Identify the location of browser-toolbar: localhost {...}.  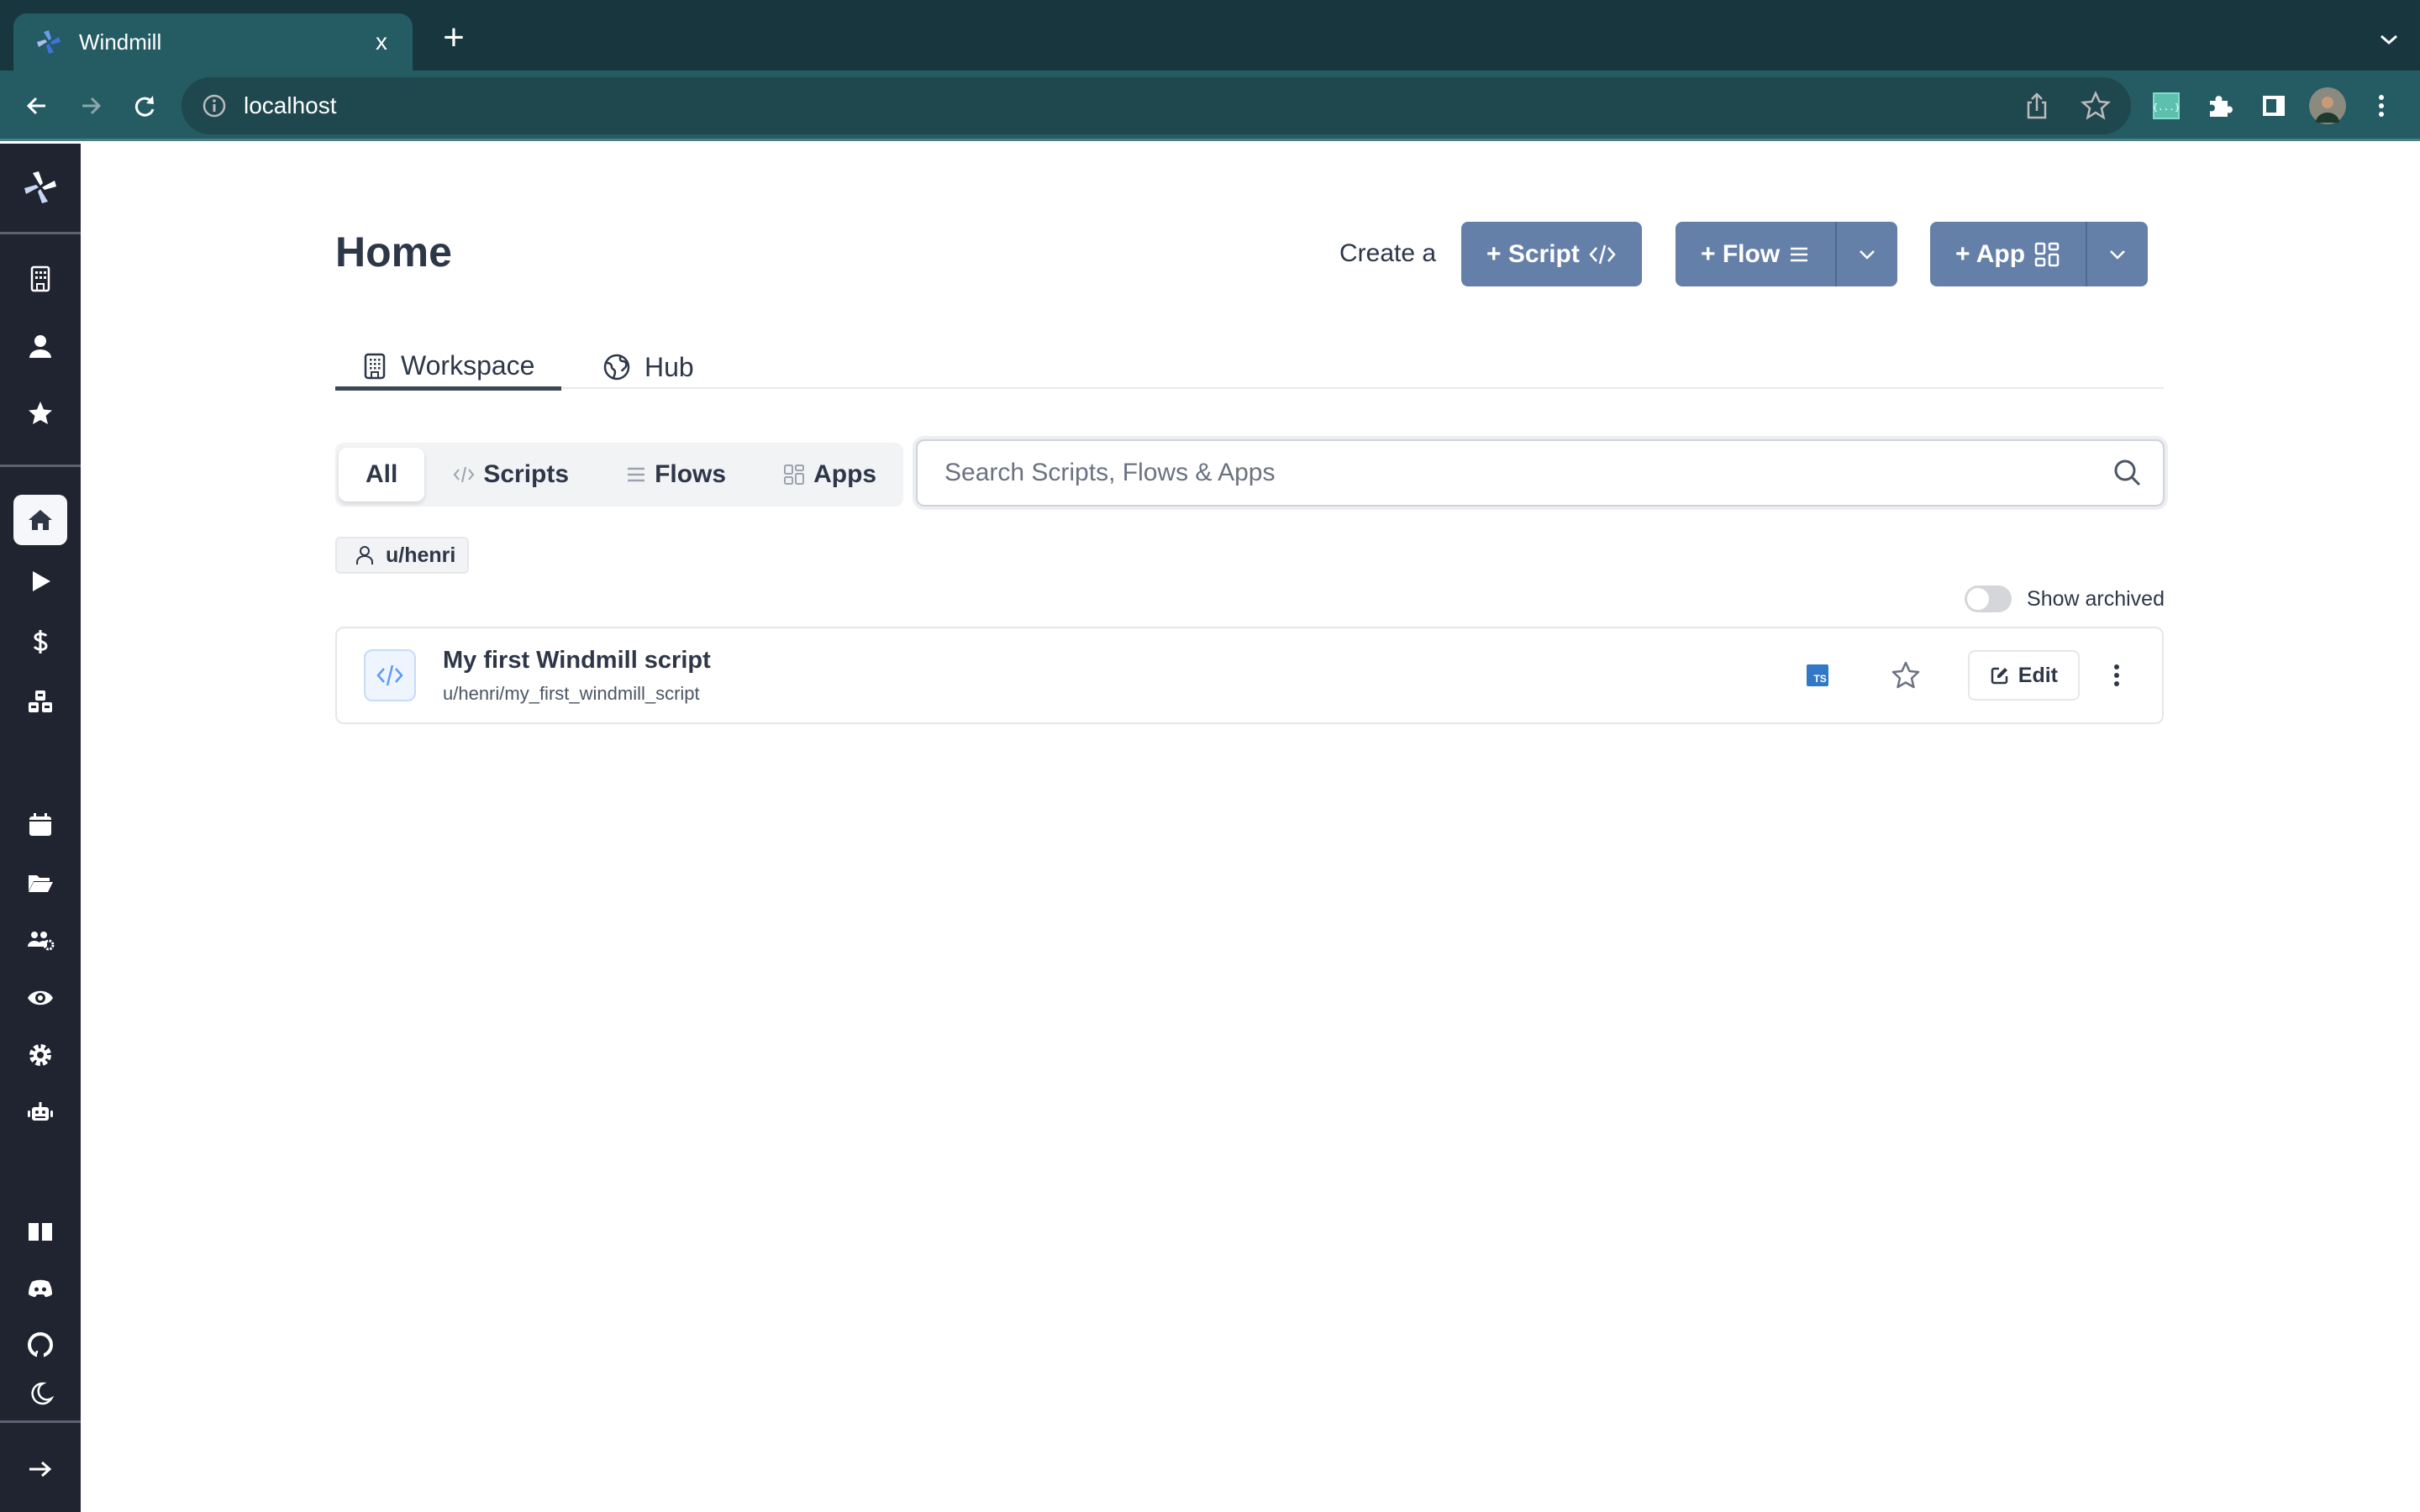
(1210, 106).